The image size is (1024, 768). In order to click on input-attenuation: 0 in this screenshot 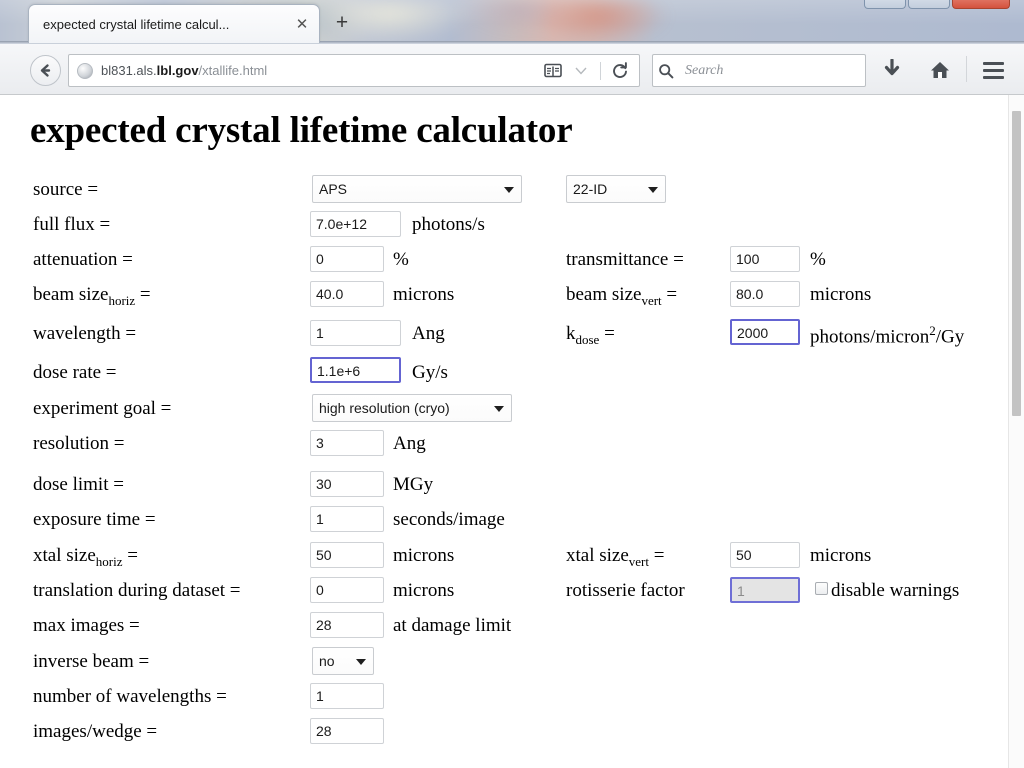, I will do `click(347, 259)`.